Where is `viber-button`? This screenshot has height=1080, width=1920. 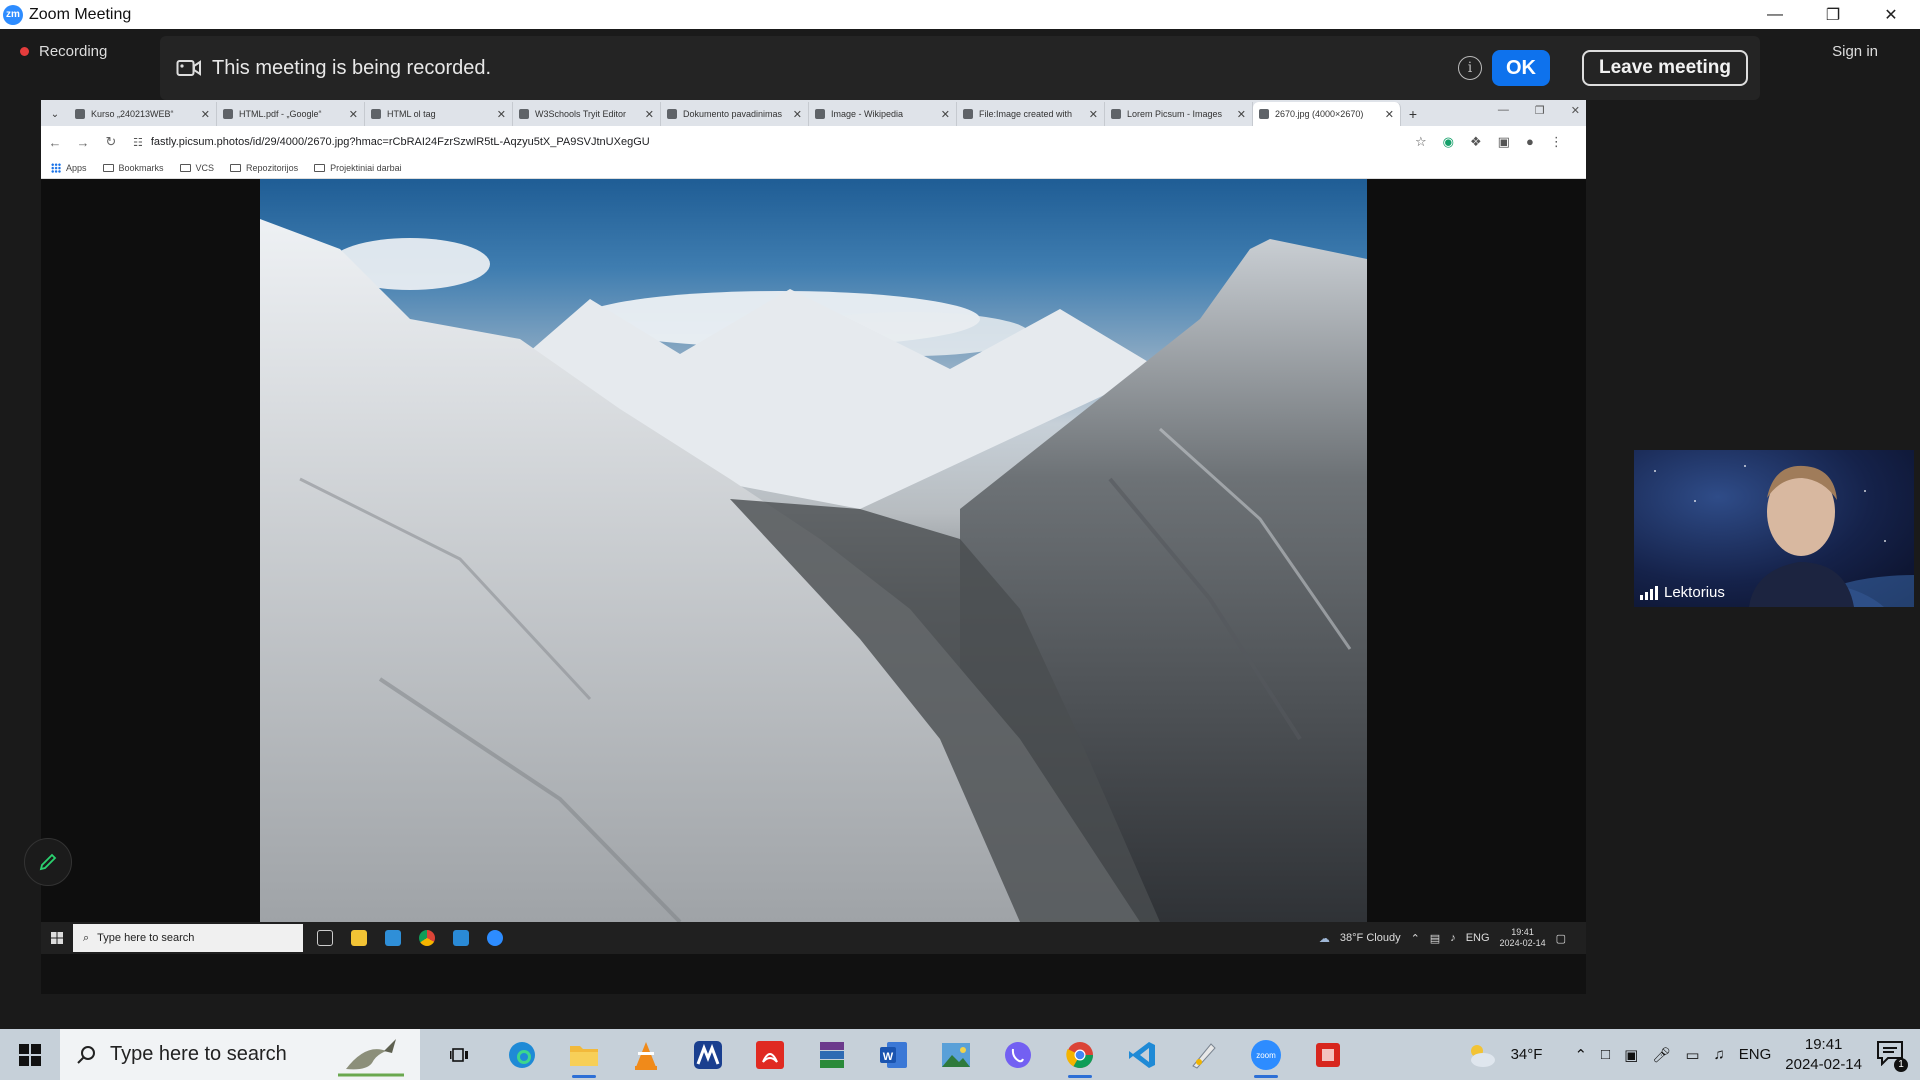
viber-button is located at coordinates (1018, 1054).